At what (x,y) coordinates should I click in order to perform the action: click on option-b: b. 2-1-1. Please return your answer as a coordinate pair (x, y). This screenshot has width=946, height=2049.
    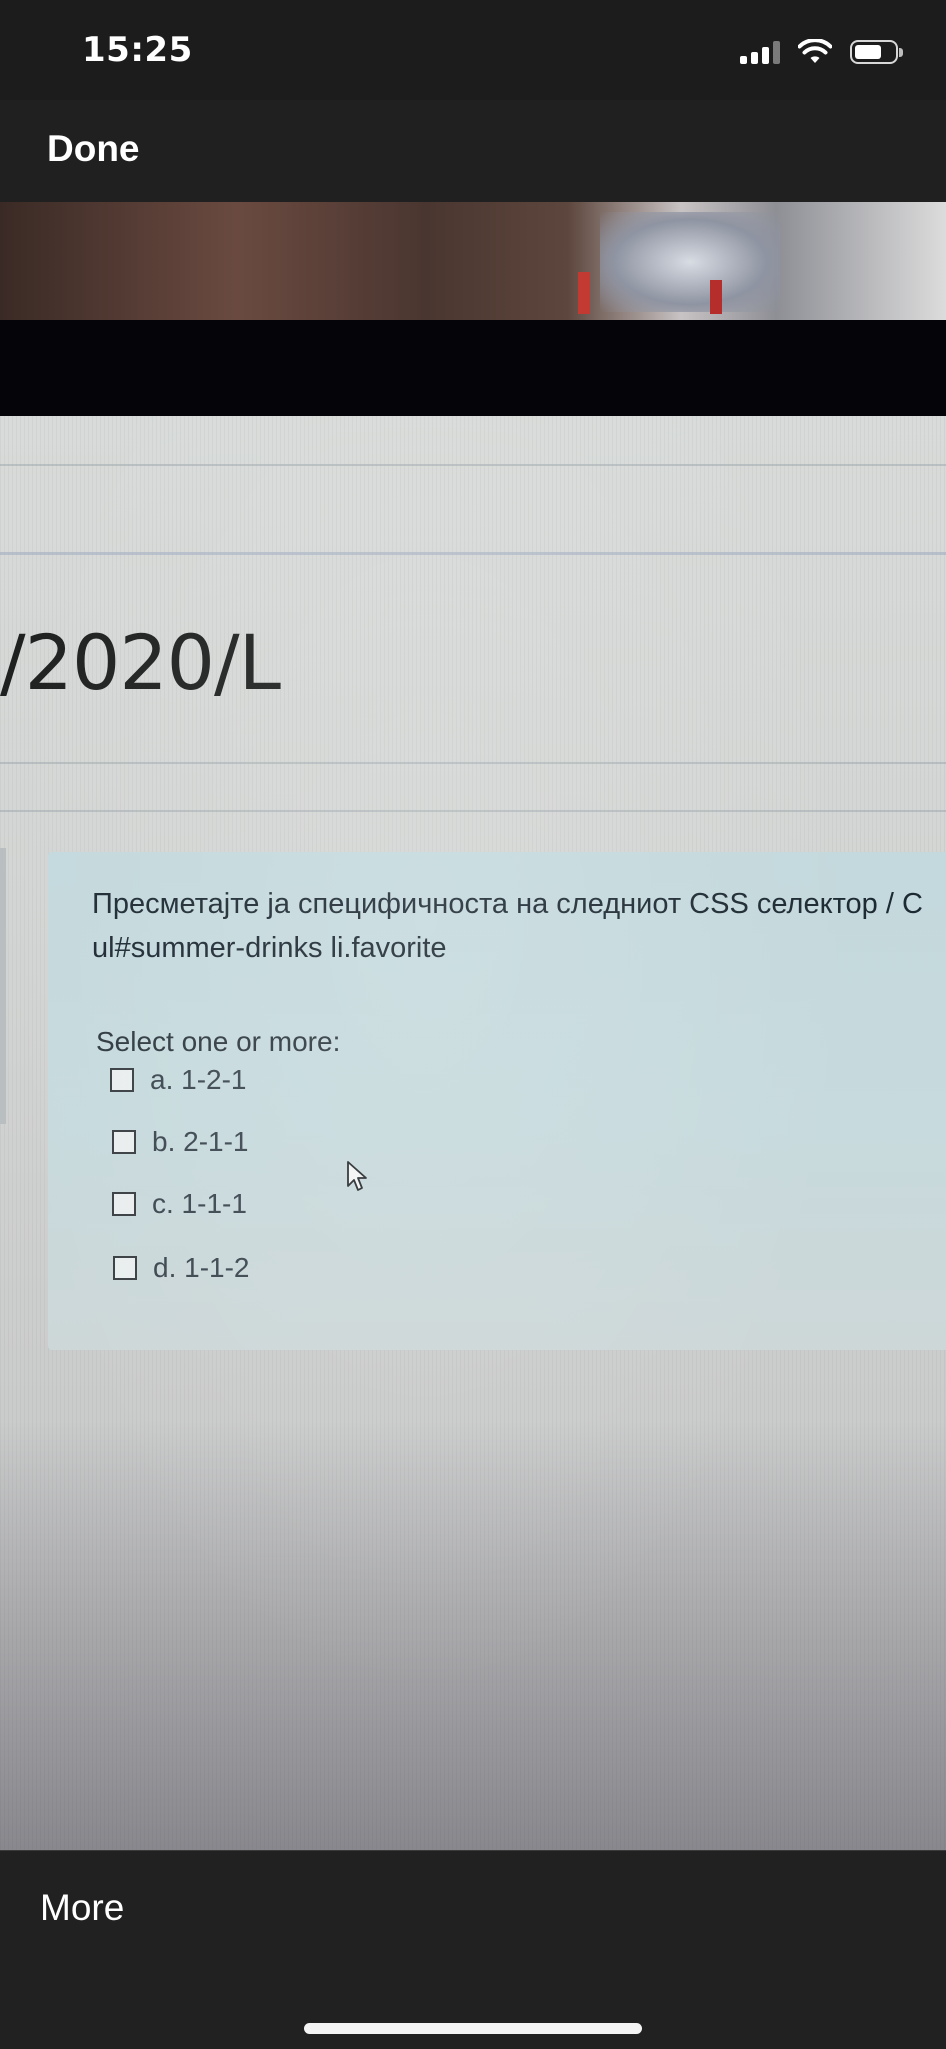
    Looking at the image, I should click on (180, 1142).